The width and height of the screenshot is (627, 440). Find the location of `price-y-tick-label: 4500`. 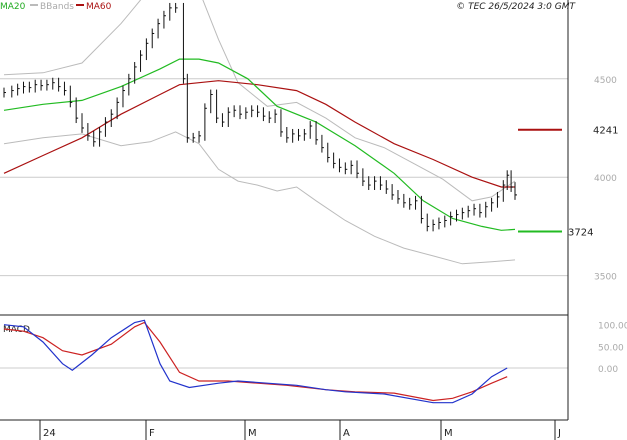

price-y-tick-label: 4500 is located at coordinates (605, 81).